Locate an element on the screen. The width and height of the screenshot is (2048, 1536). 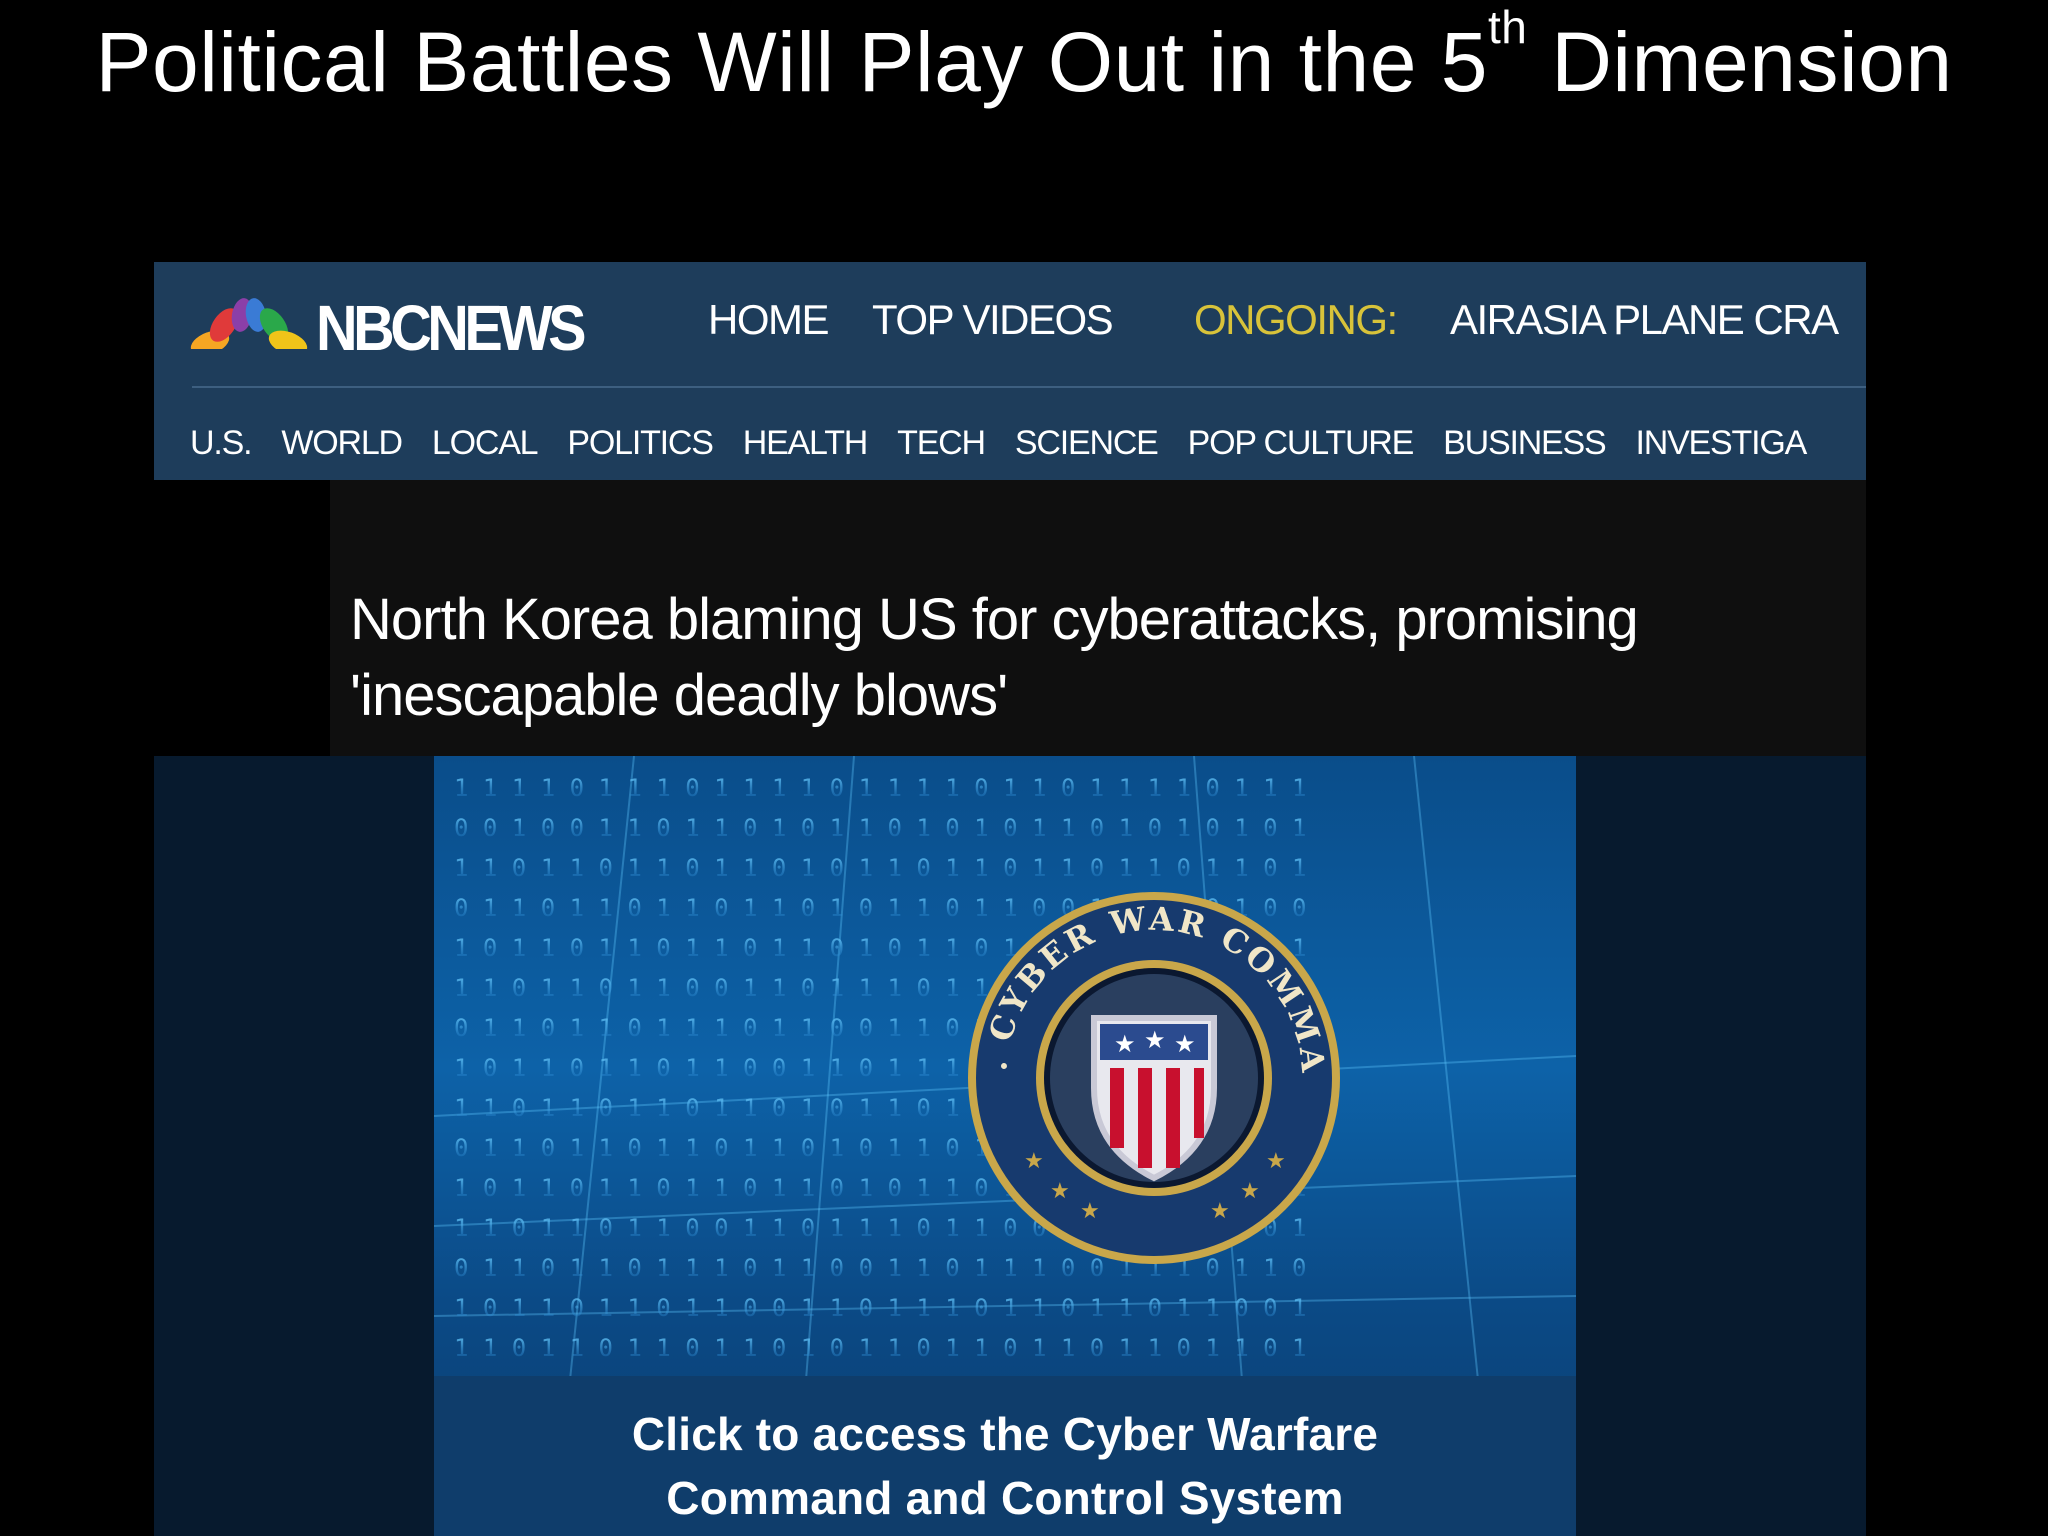
section-business: BUSINESS is located at coordinates (1525, 443).